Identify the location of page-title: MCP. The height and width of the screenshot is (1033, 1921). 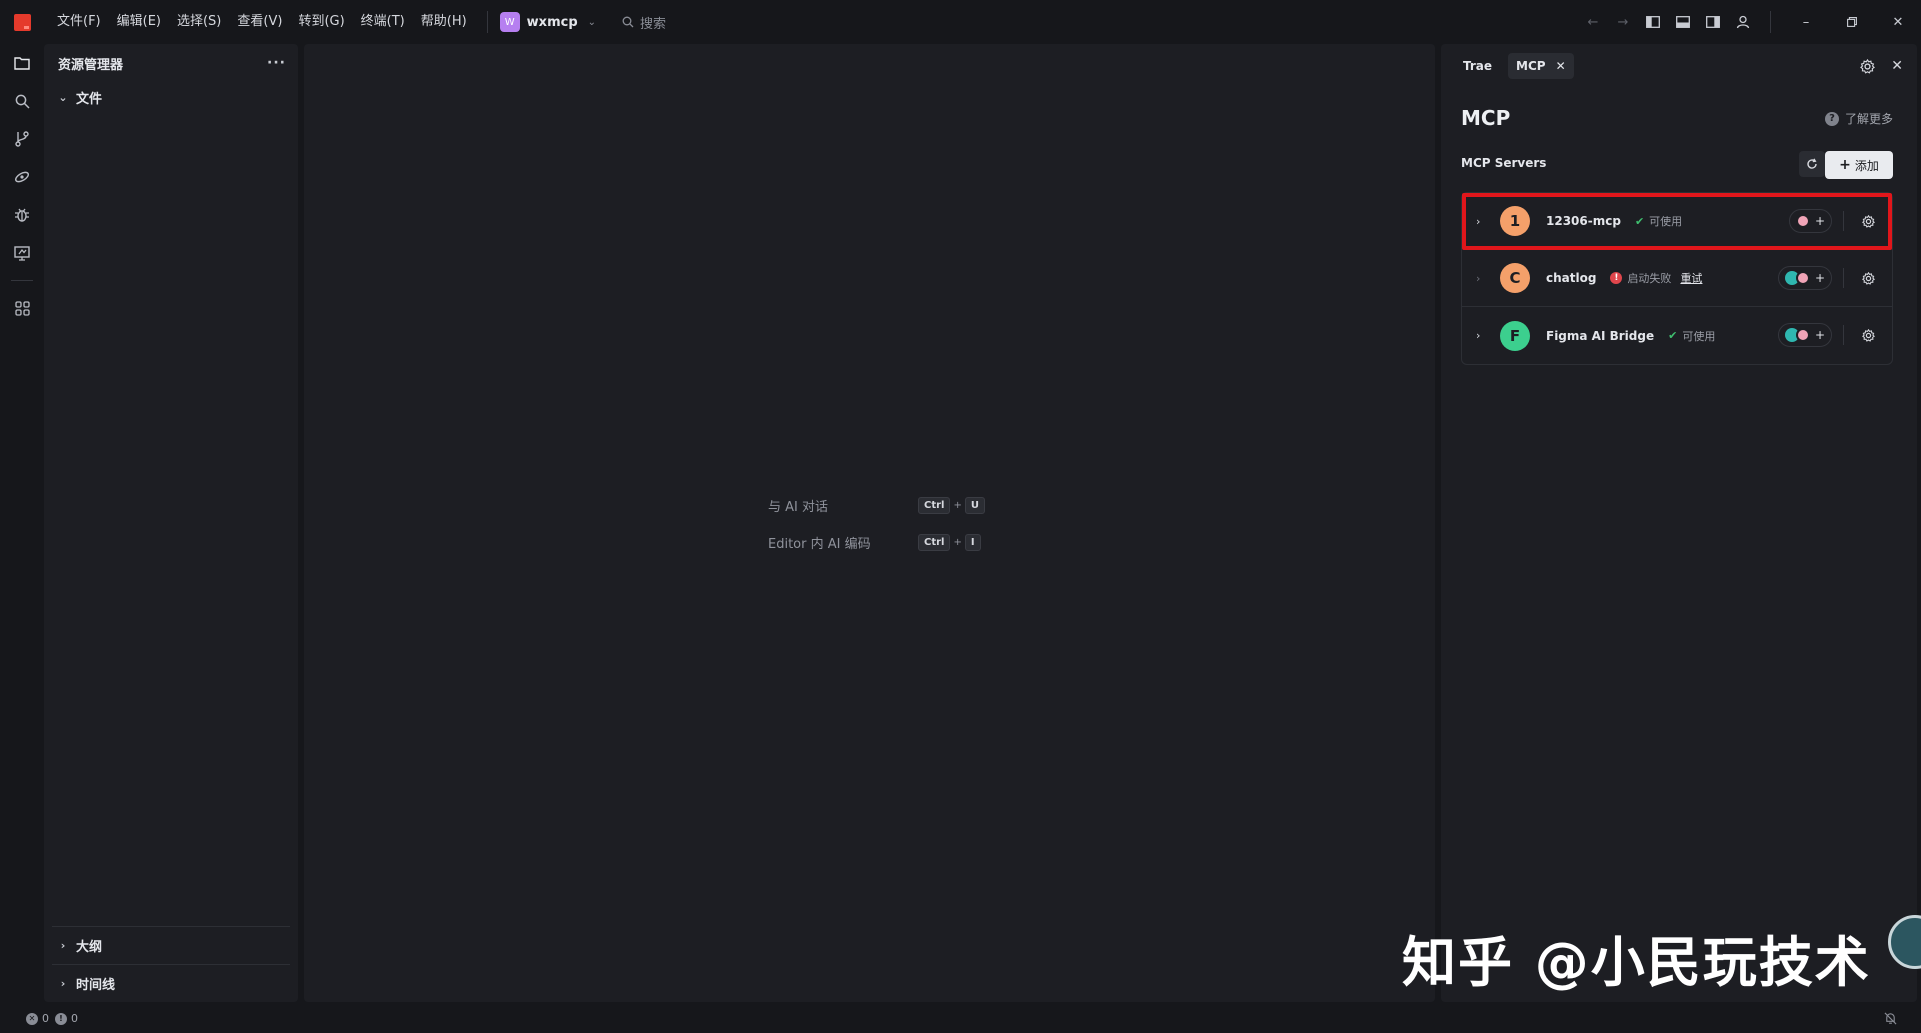
(1486, 118).